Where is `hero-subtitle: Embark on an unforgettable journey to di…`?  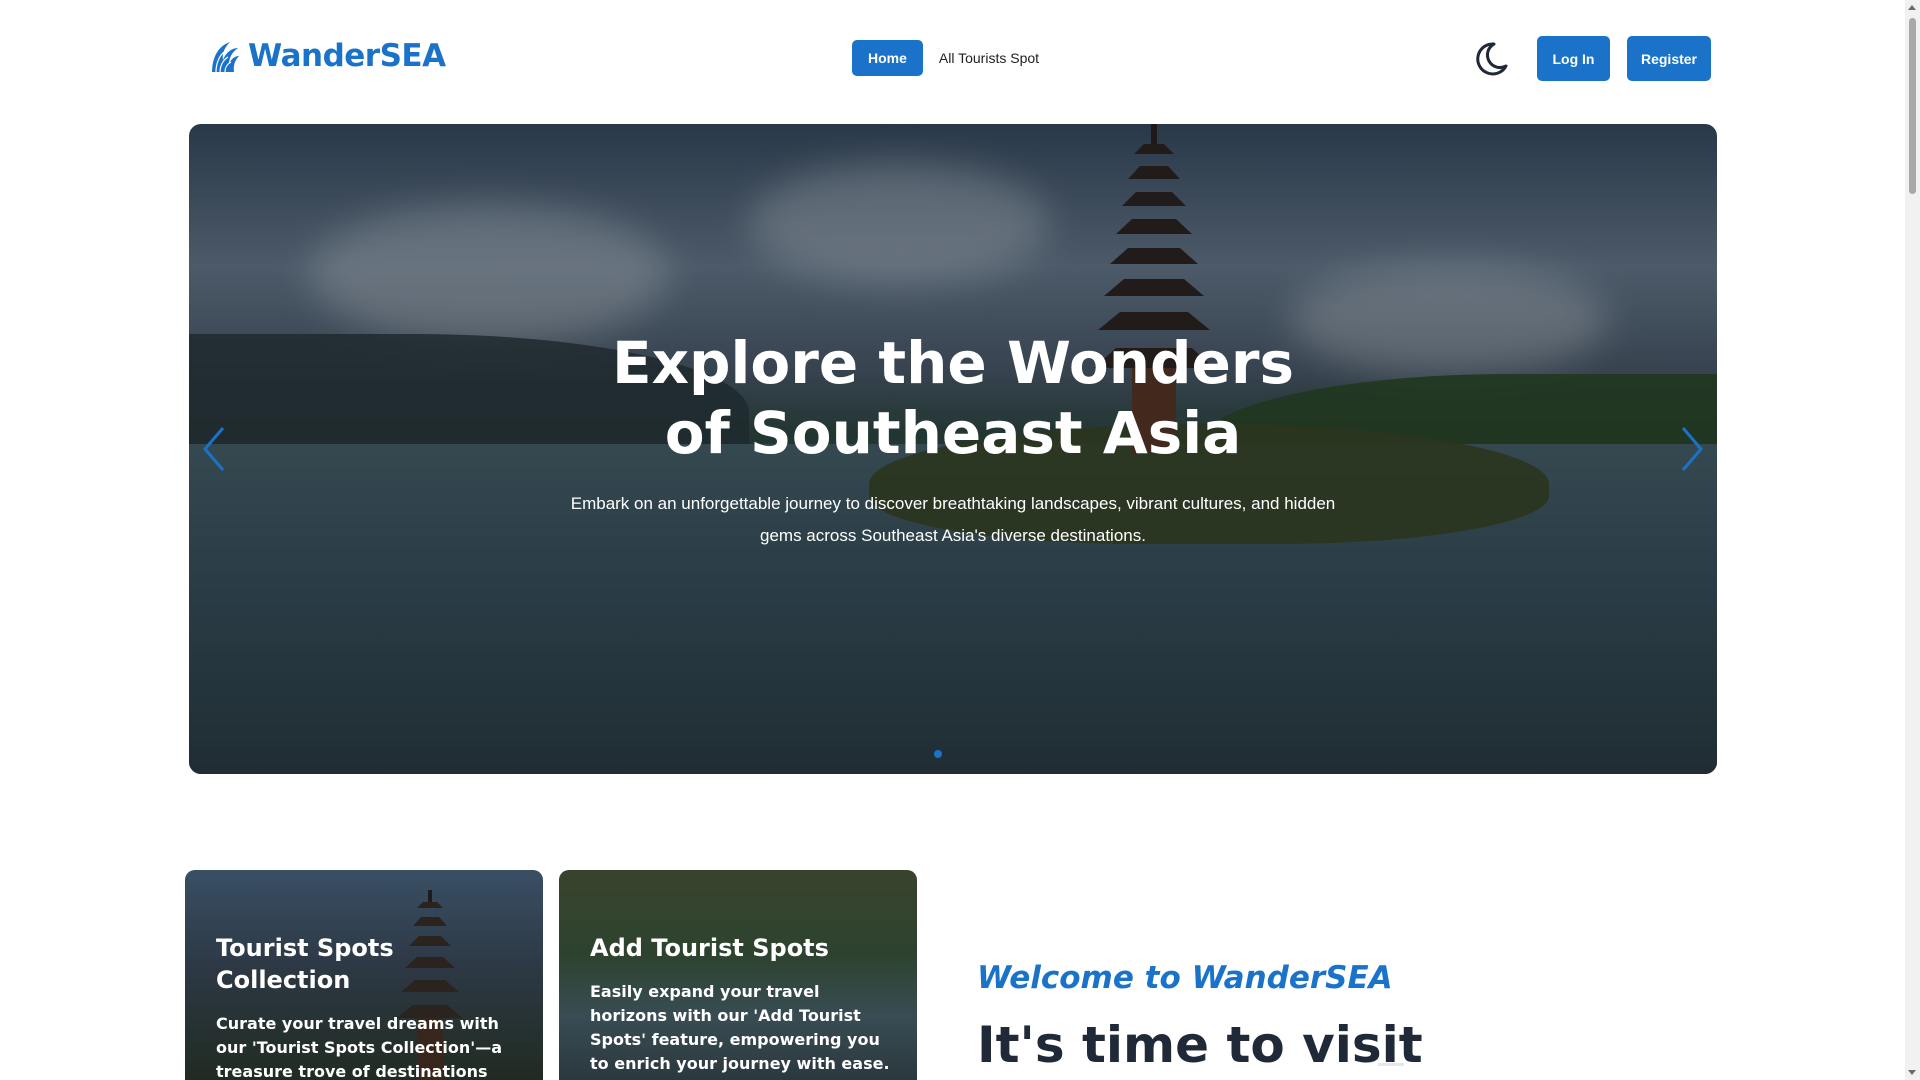
hero-subtitle: Embark on an unforgettable journey to di… is located at coordinates (953, 519).